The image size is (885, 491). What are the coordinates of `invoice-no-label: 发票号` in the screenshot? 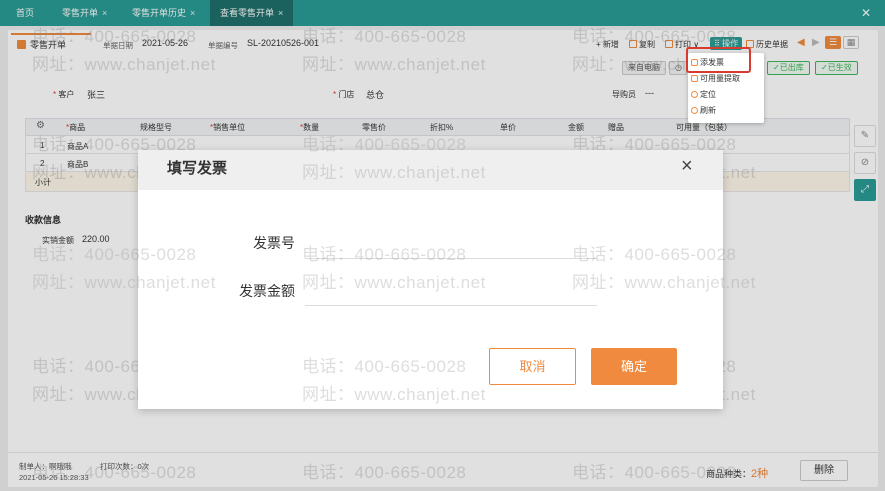 It's located at (274, 243).